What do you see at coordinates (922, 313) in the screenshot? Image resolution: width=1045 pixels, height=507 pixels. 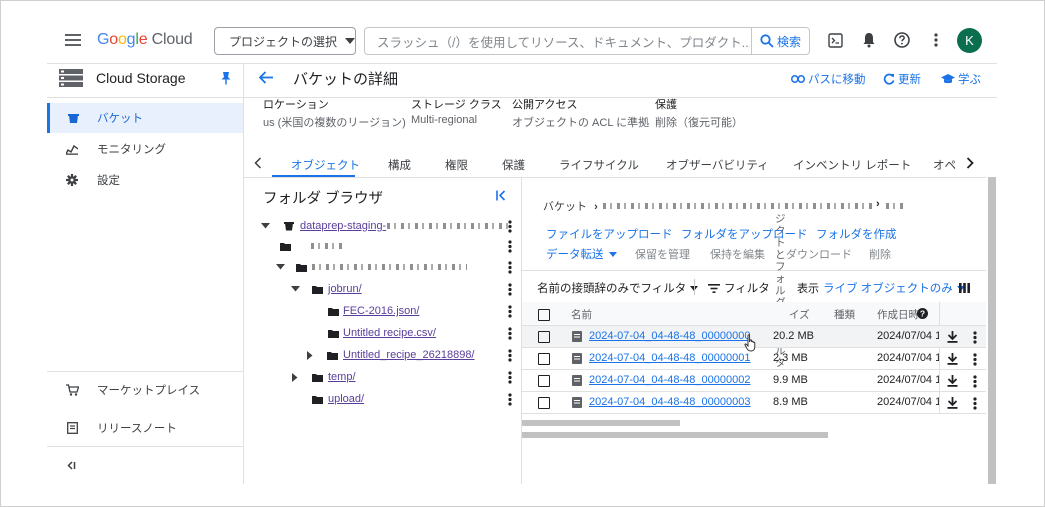 I see `help-icon: ?` at bounding box center [922, 313].